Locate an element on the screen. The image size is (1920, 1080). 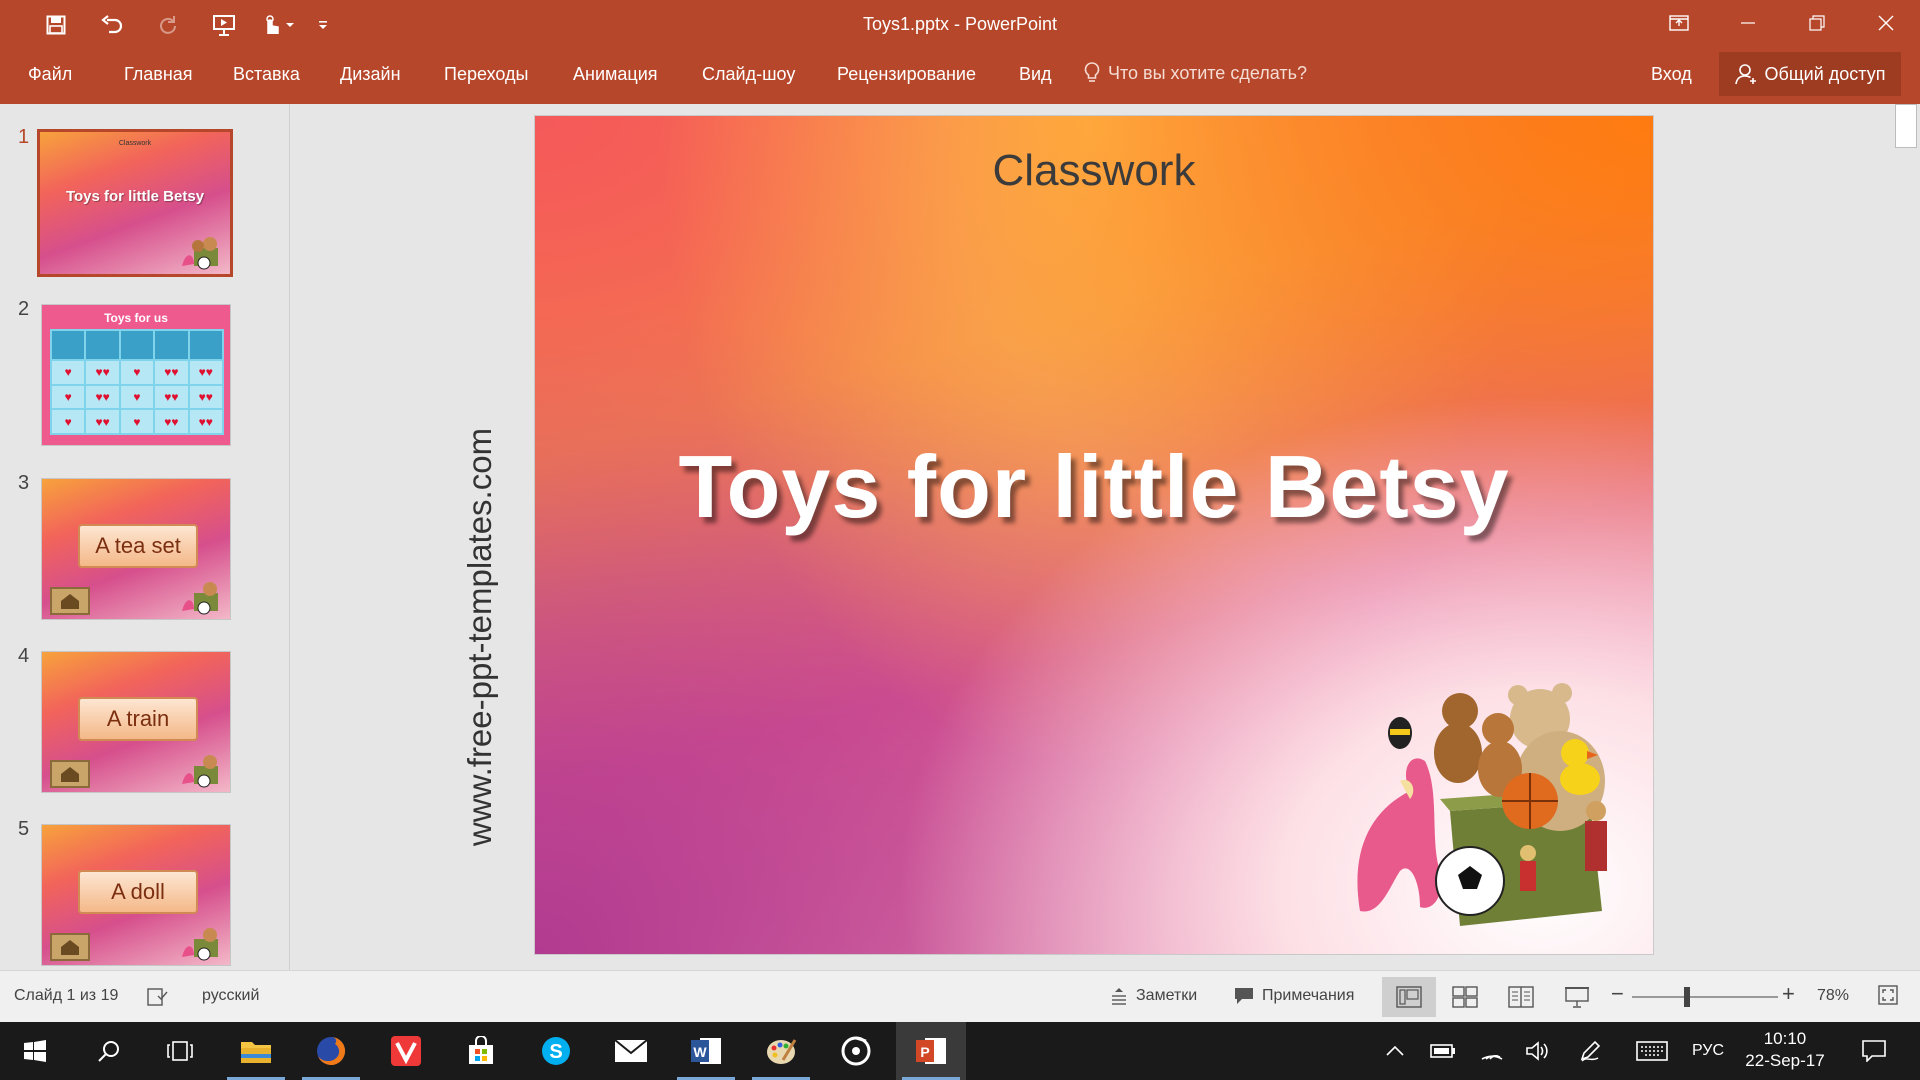
vivaldi-button is located at coordinates (406, 1051).